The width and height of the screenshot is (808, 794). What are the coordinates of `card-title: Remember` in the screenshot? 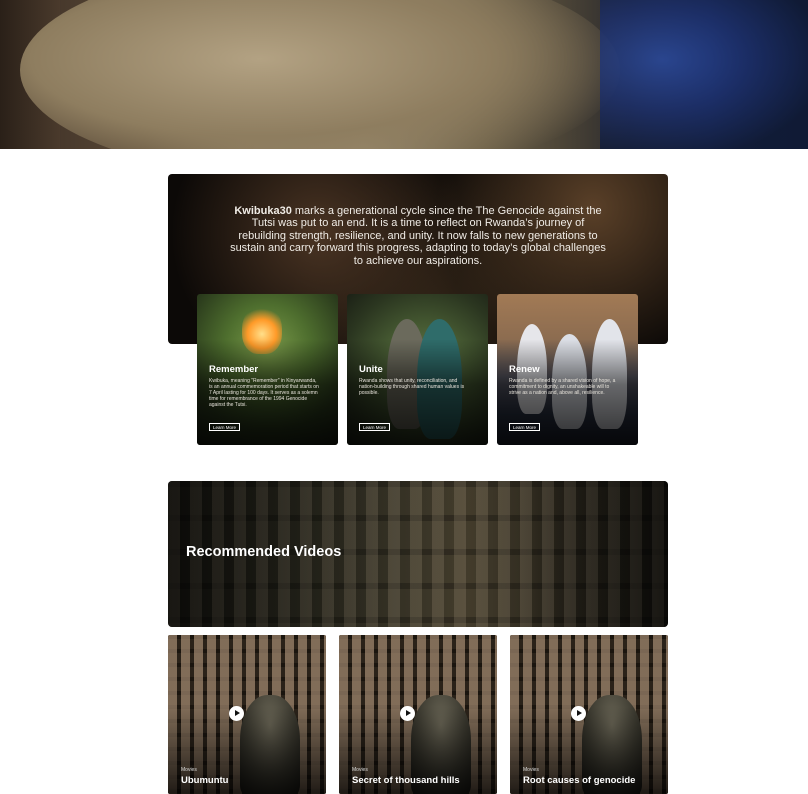 It's located at (234, 369).